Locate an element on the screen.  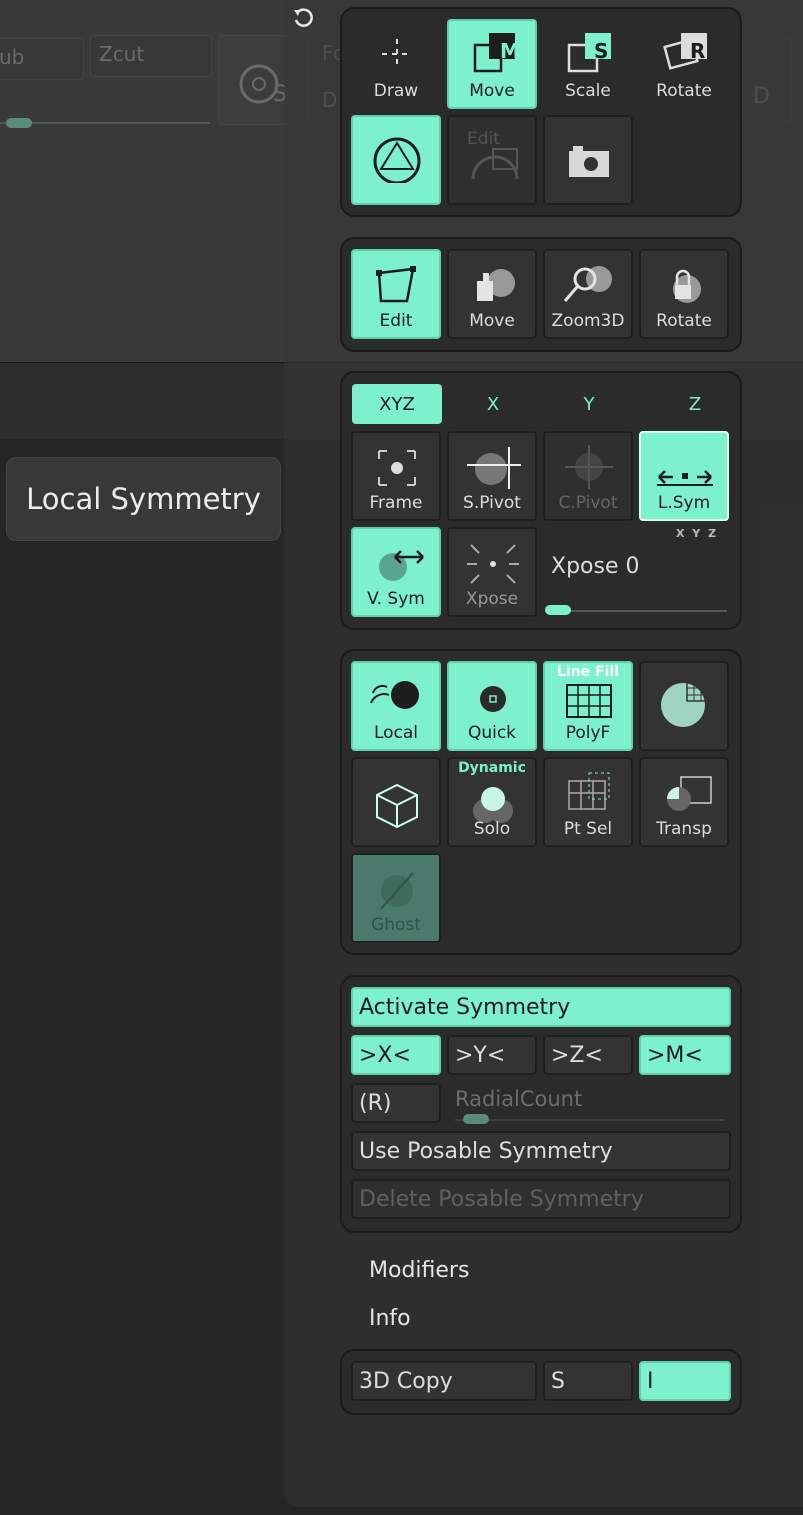
copy-i-button: I is located at coordinates (685, 1381).